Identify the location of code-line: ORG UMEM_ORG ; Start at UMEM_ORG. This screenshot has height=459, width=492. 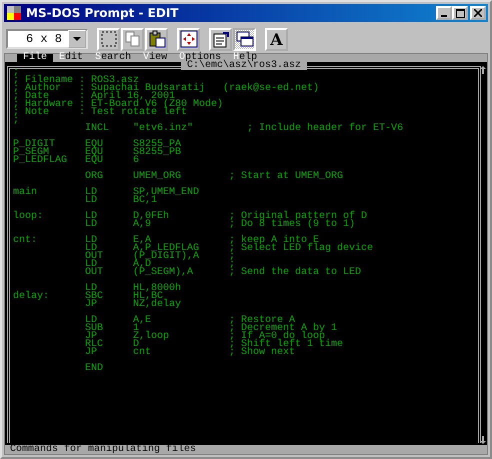
(214, 177).